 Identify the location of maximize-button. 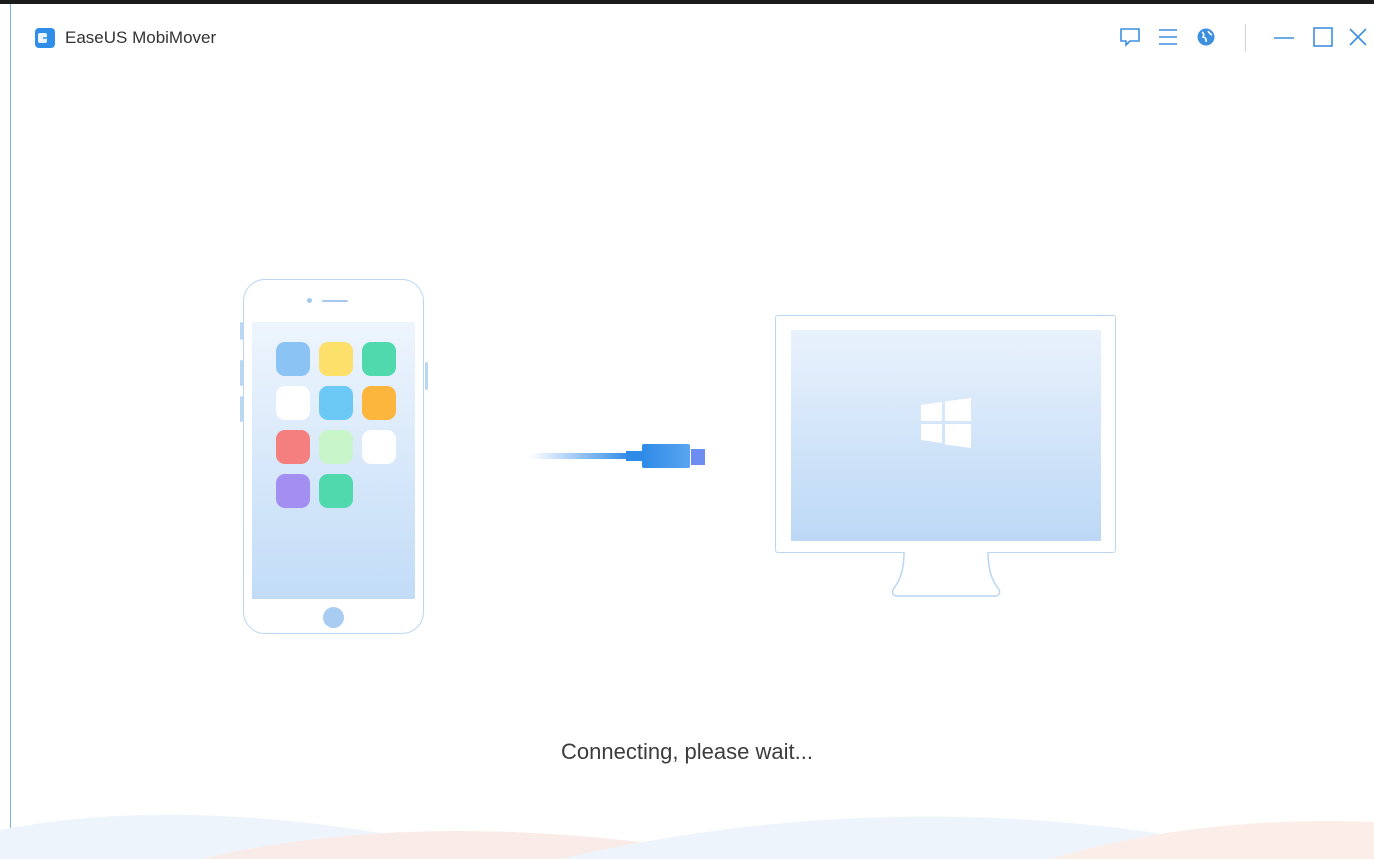
(1323, 37).